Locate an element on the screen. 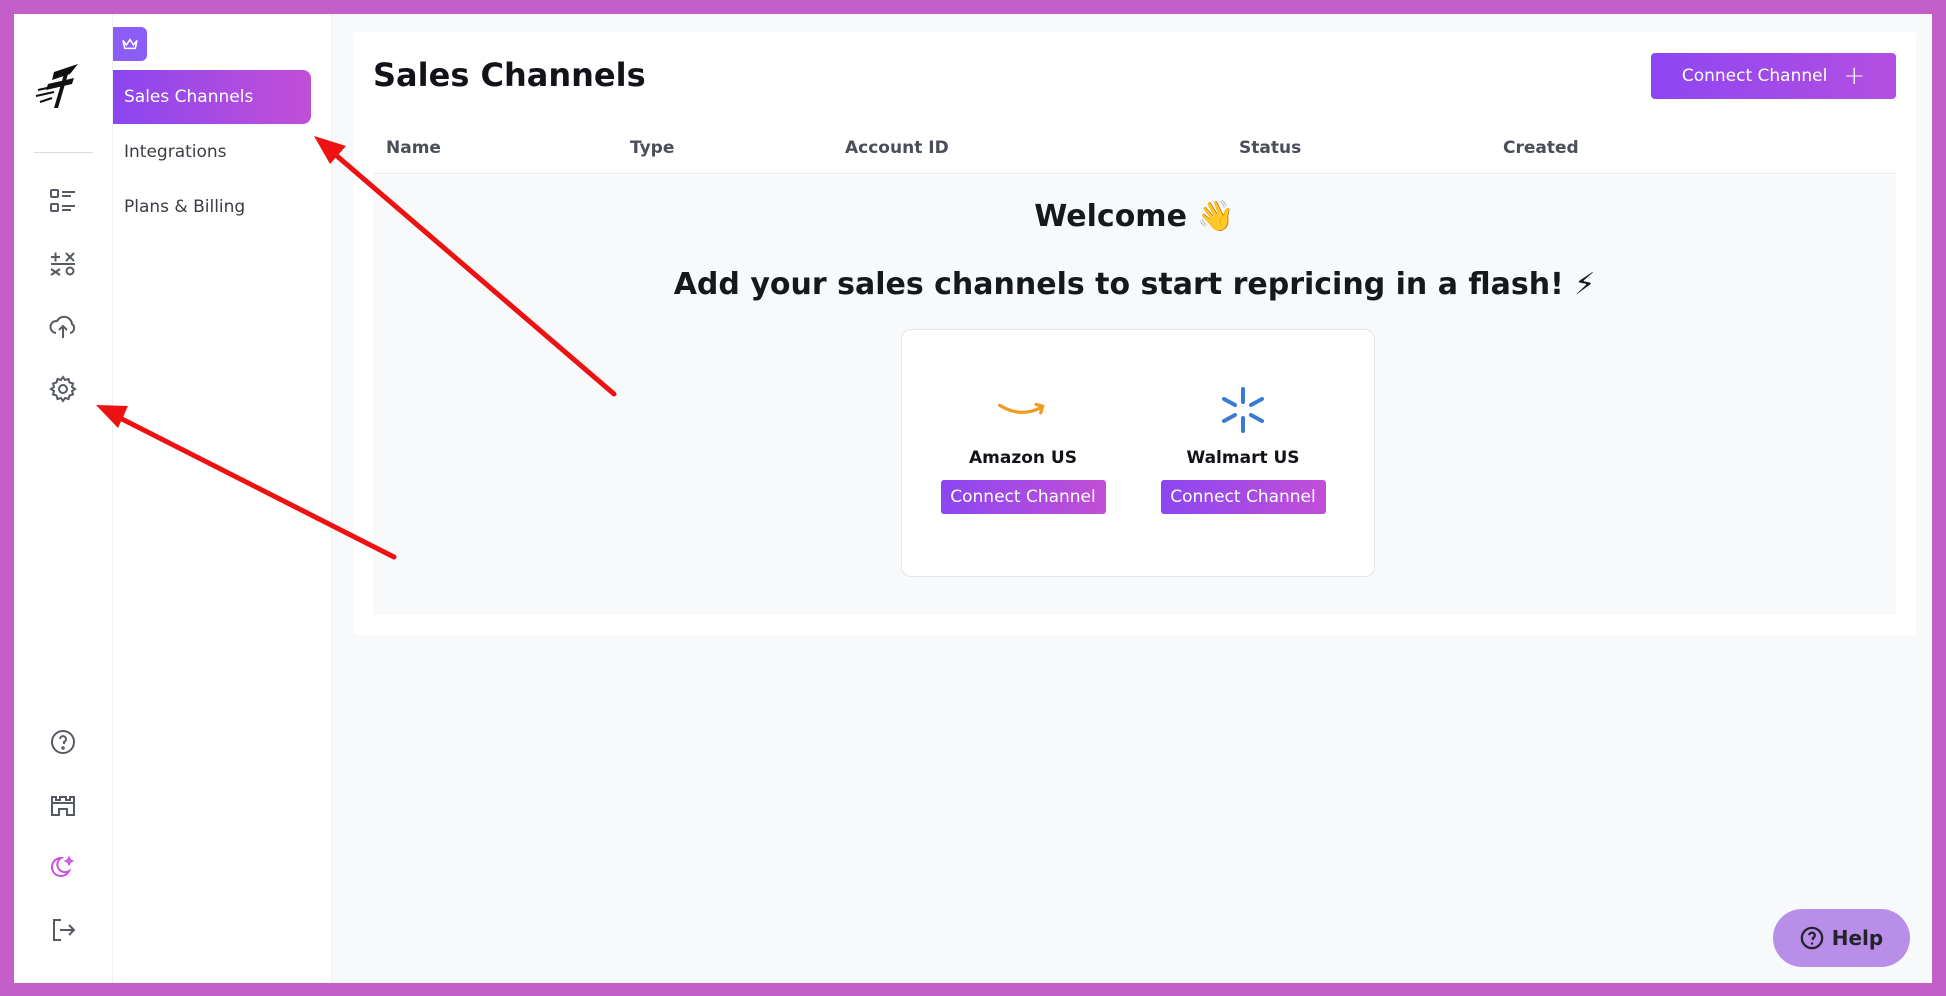 Image resolution: width=1946 pixels, height=996 pixels. connect-walmart-button: Connect Channel is located at coordinates (1243, 497).